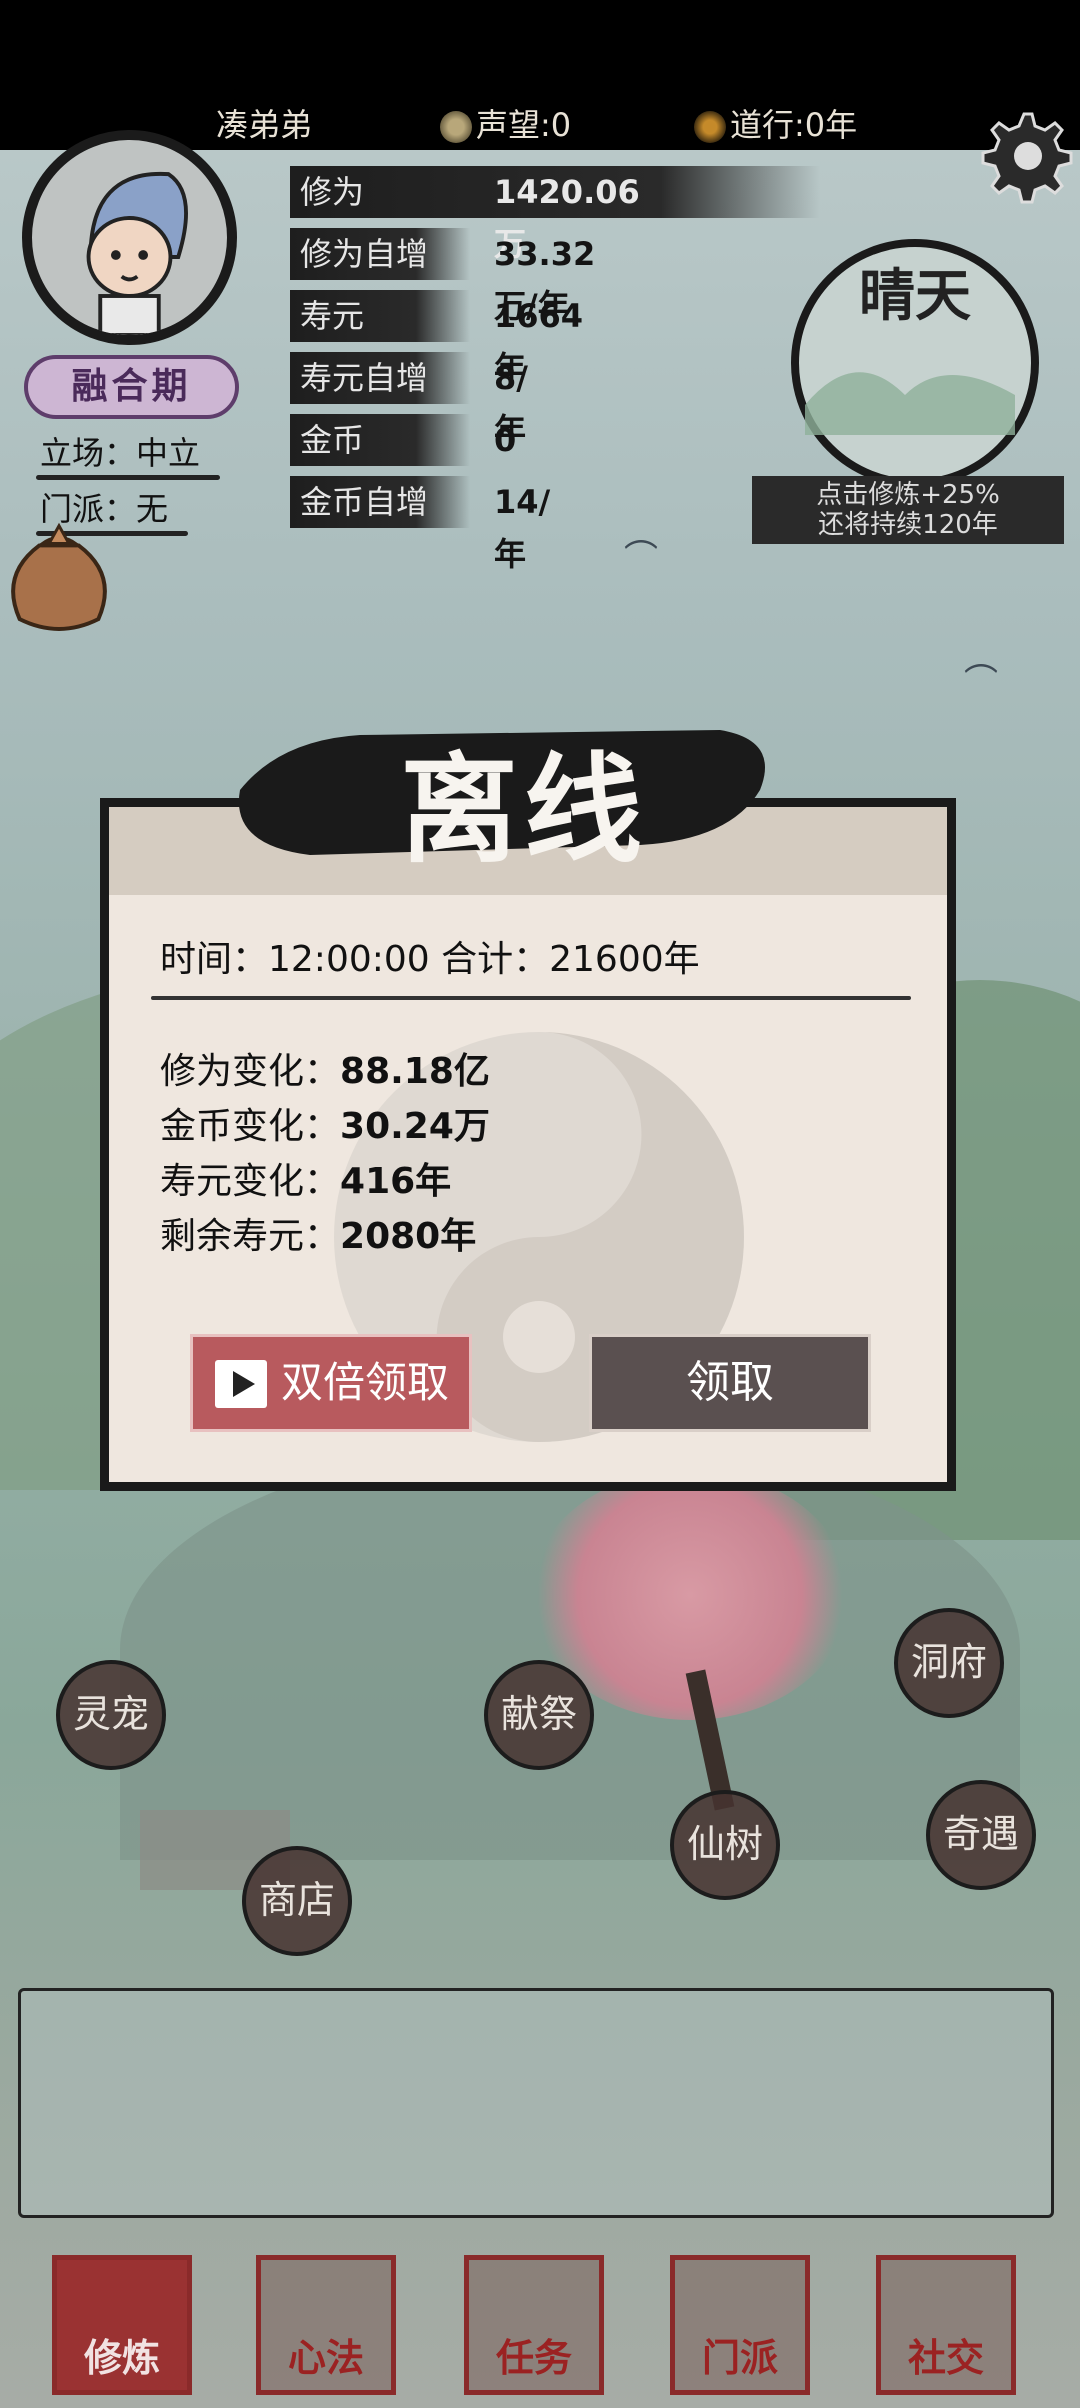 The image size is (1080, 2408). What do you see at coordinates (250, 1071) in the screenshot?
I see `change-label: 修为变化：` at bounding box center [250, 1071].